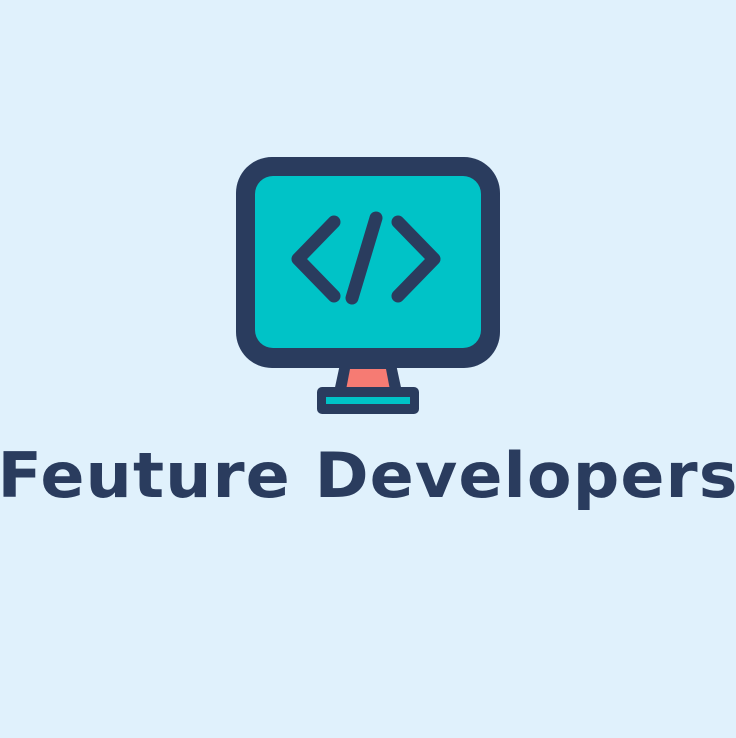 This screenshot has width=736, height=738. Describe the element at coordinates (368, 379) in the screenshot. I see `monitor-stand-neck-inner` at that location.